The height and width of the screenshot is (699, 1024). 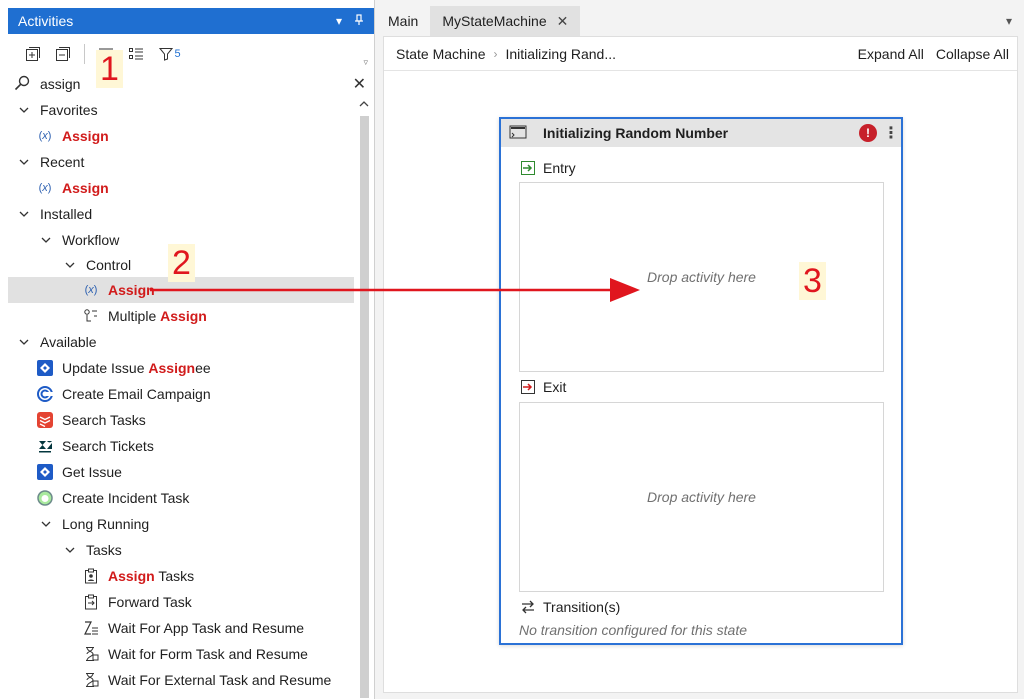 I want to click on tree-item-update-issue-assignee: Update Issue Assignee, so click(x=181, y=368).